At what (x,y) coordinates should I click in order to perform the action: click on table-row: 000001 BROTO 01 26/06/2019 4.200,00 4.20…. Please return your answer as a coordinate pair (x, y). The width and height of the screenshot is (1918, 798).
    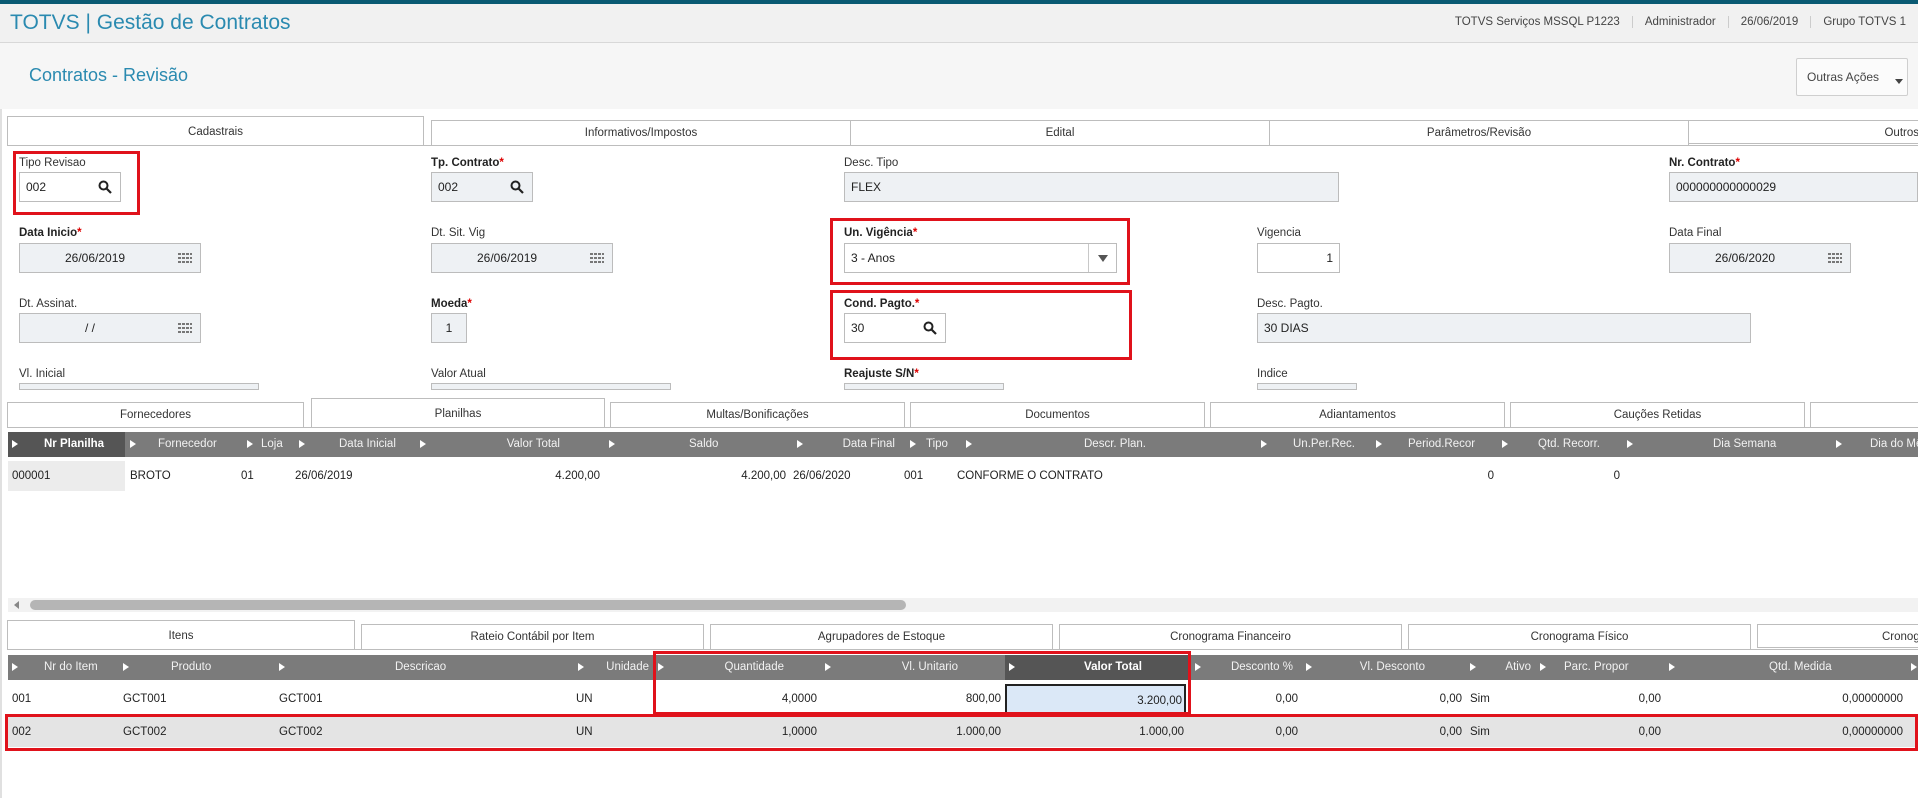
    Looking at the image, I should click on (963, 476).